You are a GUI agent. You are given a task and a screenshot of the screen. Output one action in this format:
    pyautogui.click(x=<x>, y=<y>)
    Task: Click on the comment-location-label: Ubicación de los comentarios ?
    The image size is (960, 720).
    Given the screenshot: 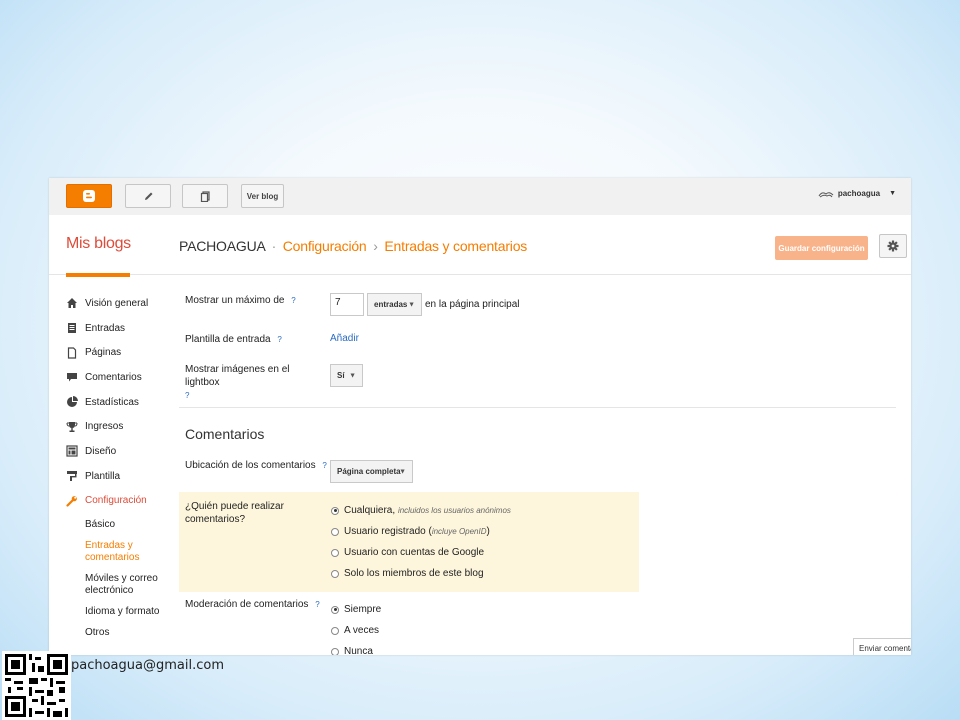 What is the action you would take?
    pyautogui.click(x=256, y=465)
    